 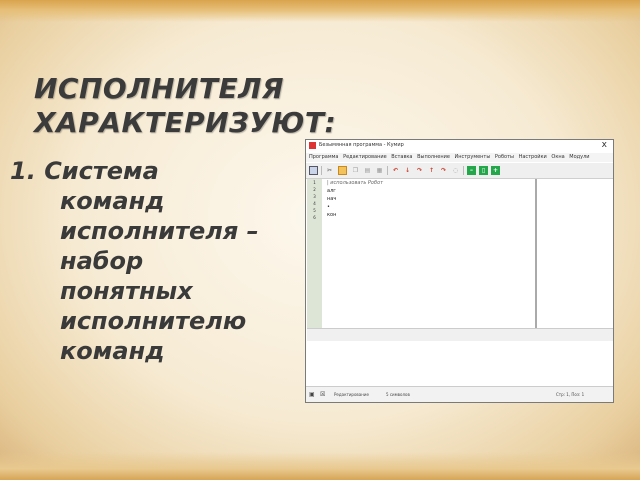 I want to click on line-number: 6, so click(x=314, y=217).